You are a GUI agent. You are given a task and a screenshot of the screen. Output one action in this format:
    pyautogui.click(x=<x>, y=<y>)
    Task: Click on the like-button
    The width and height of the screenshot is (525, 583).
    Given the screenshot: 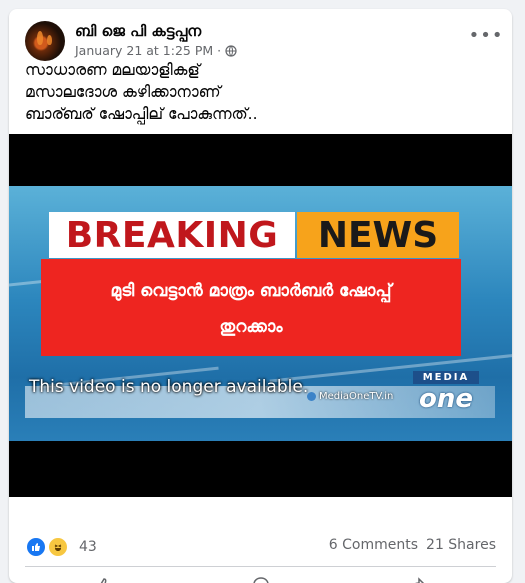 What is the action you would take?
    pyautogui.click(x=103, y=576)
    